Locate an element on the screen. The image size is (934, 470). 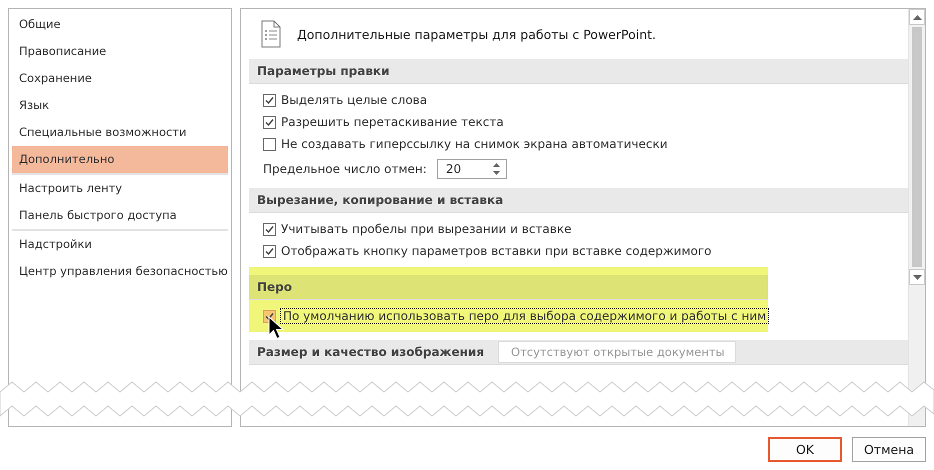
checkbox-label: По умолчанию использовать перо для выбора содержимого и работы с ним is located at coordinates (524, 316).